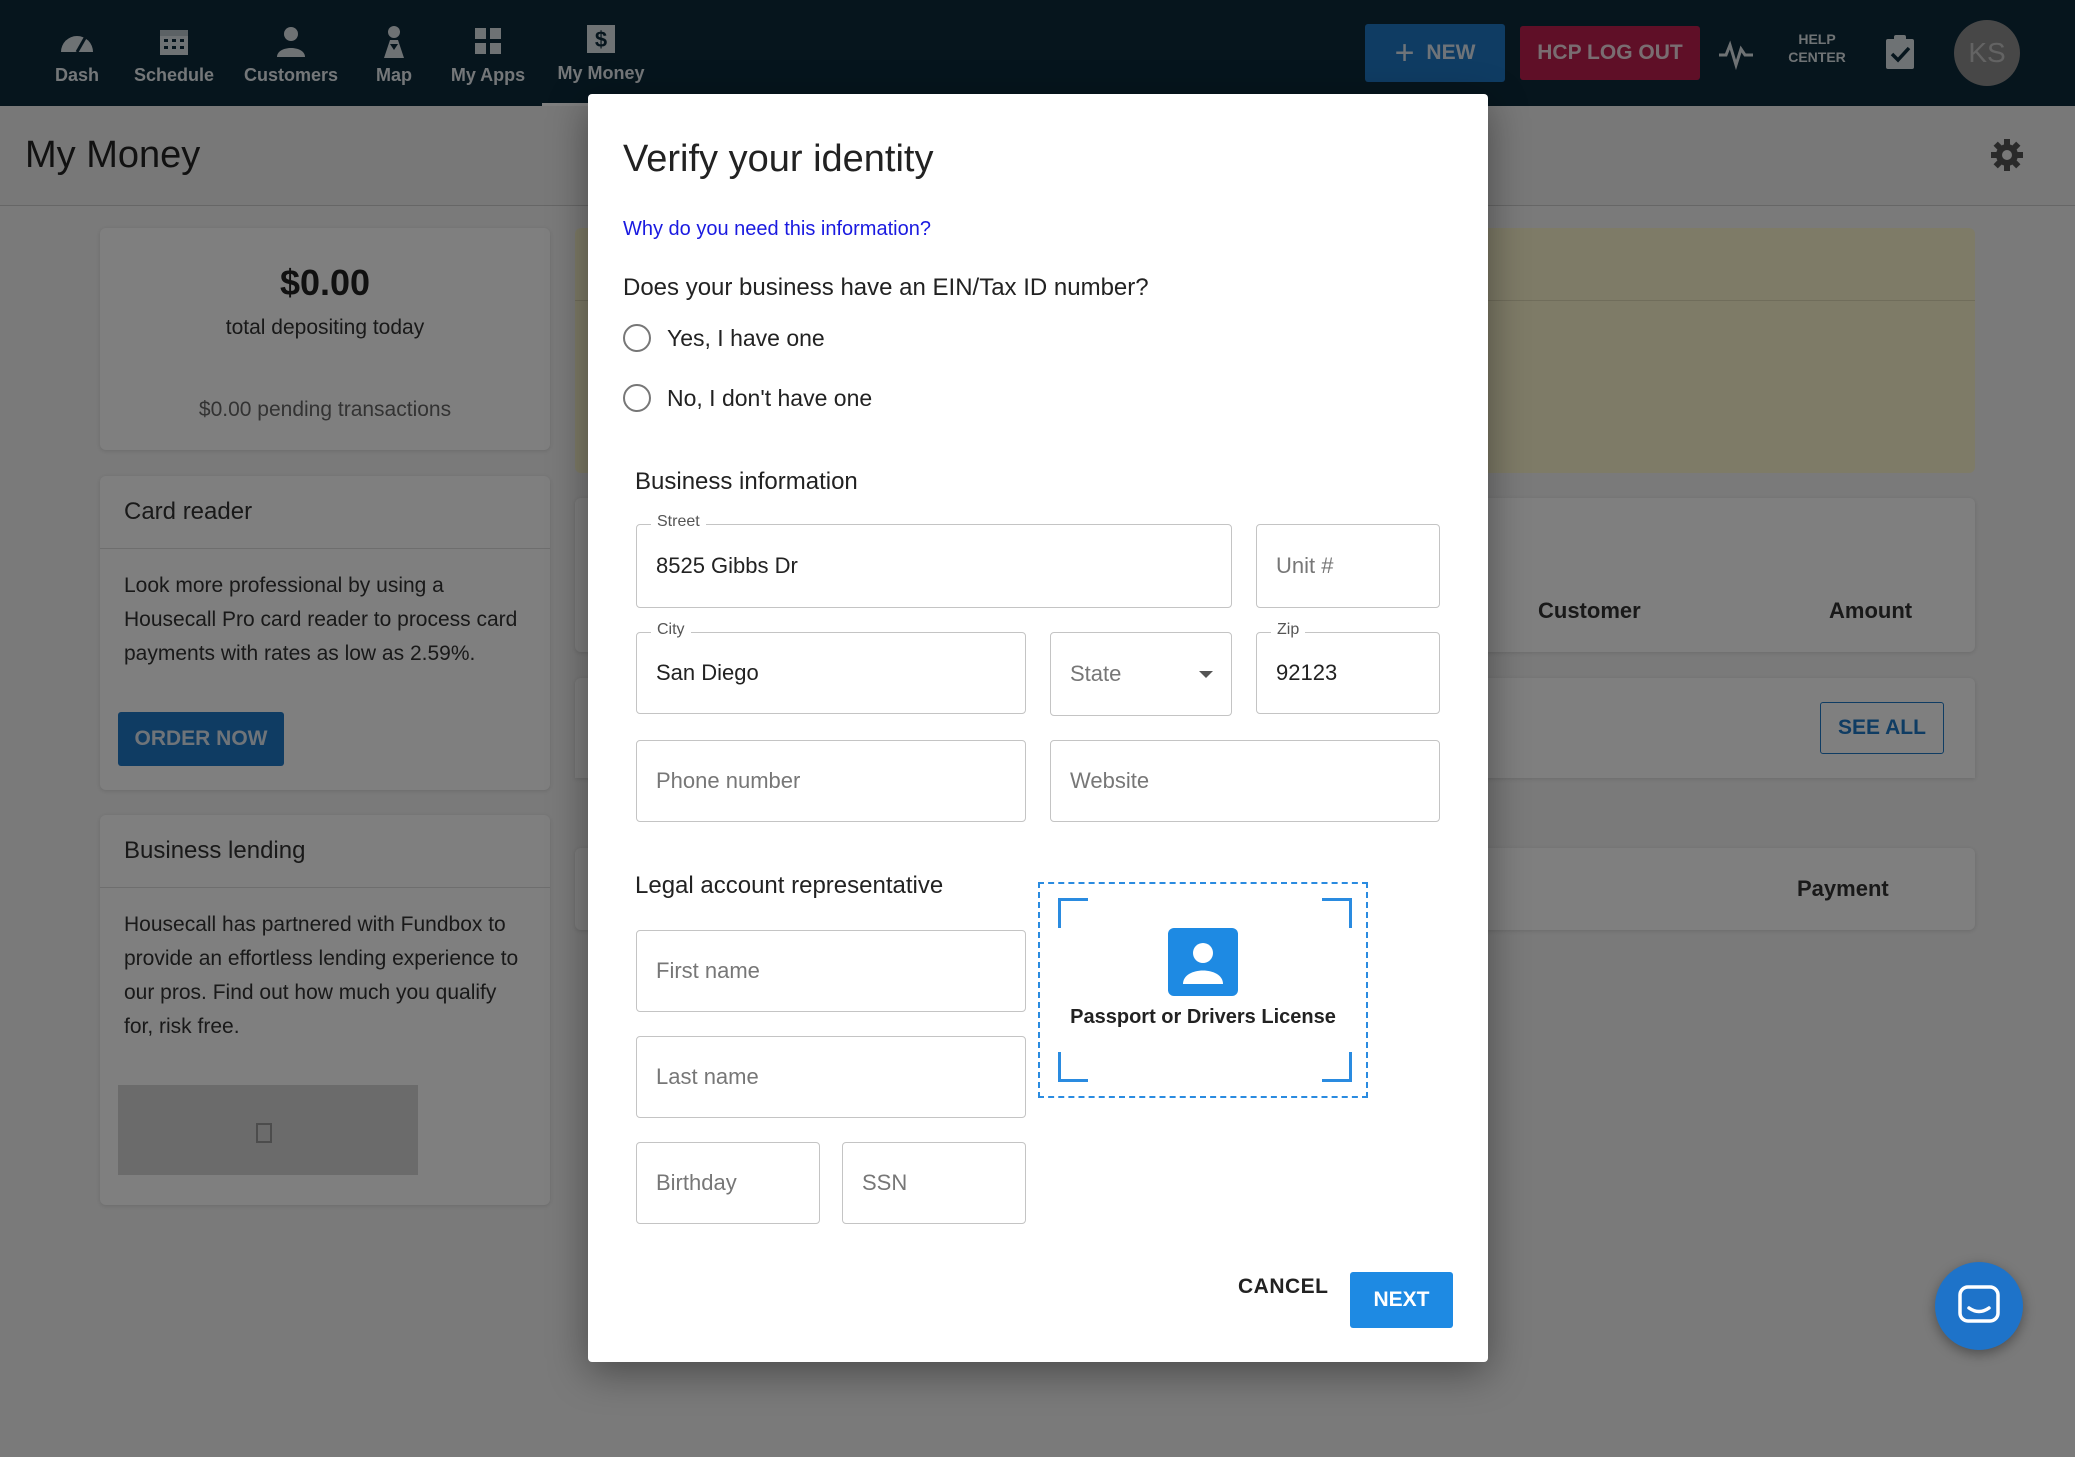 The height and width of the screenshot is (1457, 2075). What do you see at coordinates (1348, 667) in the screenshot?
I see `zip-field: Zip 92123` at bounding box center [1348, 667].